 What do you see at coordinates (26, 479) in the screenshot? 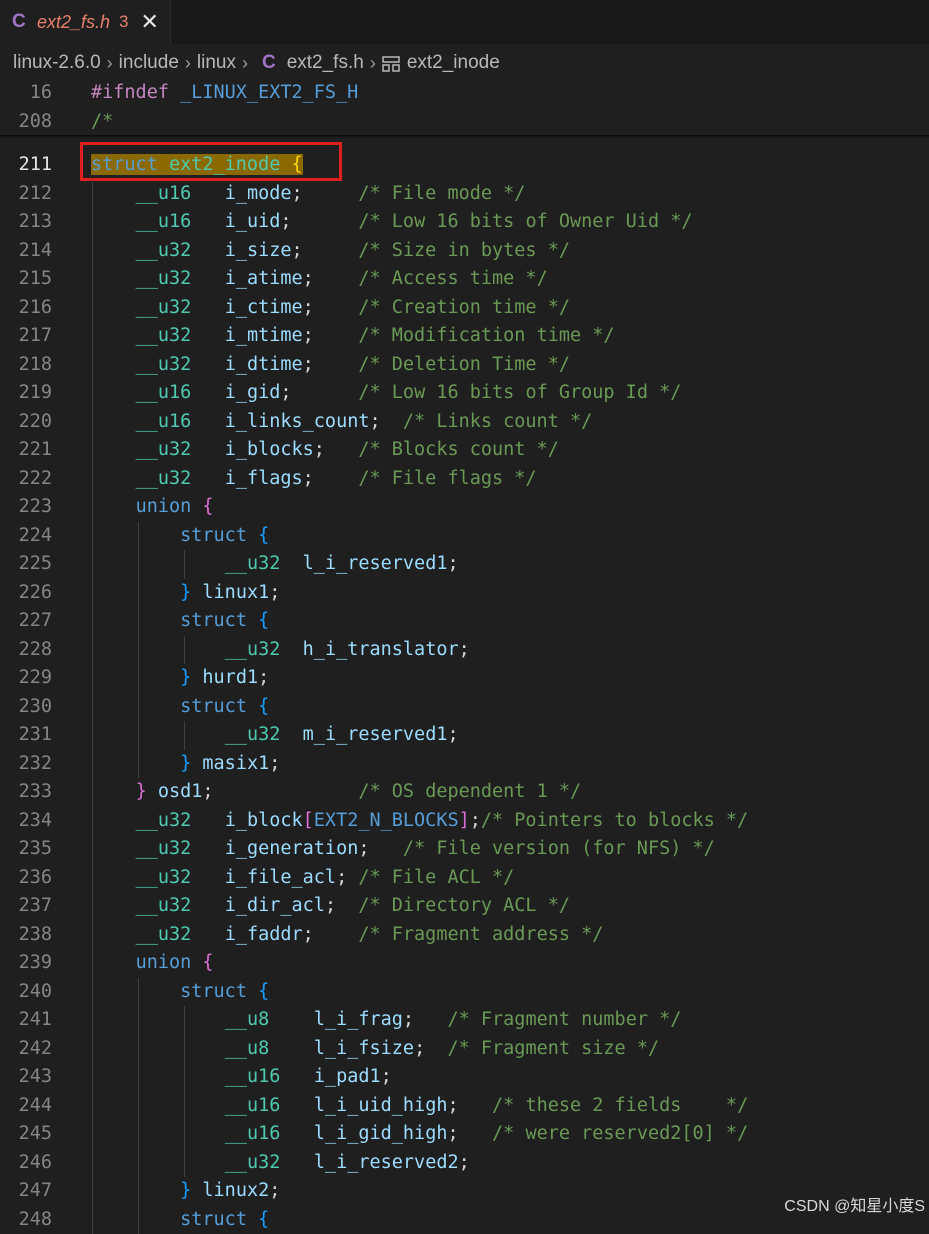
I see `line-number: 222` at bounding box center [26, 479].